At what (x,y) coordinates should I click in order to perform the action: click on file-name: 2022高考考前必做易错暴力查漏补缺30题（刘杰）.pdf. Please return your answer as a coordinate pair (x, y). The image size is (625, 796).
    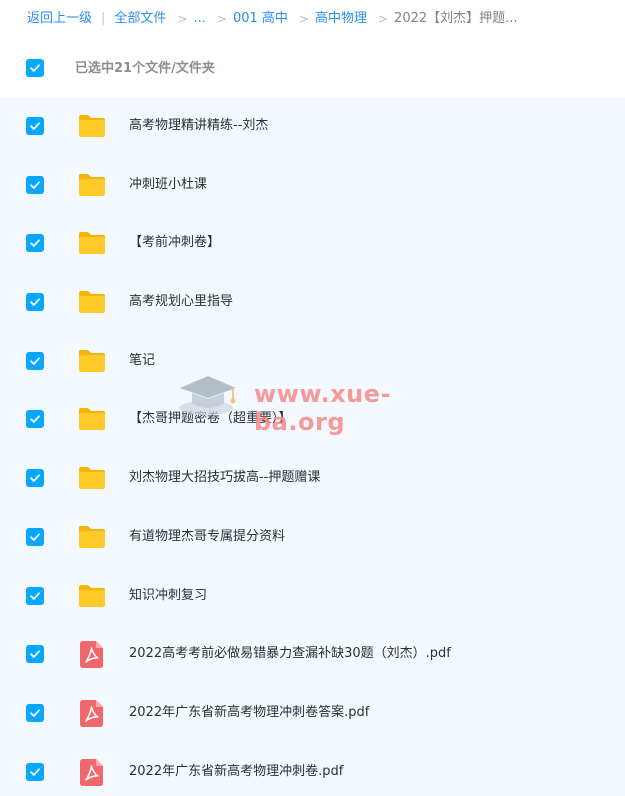
    Looking at the image, I should click on (290, 654).